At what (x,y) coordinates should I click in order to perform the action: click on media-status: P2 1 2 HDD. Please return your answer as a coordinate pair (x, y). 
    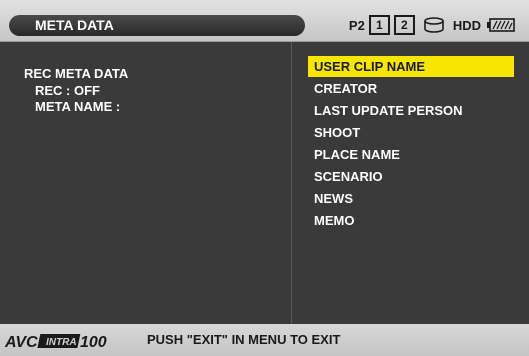
    Looking at the image, I should click on (432, 25).